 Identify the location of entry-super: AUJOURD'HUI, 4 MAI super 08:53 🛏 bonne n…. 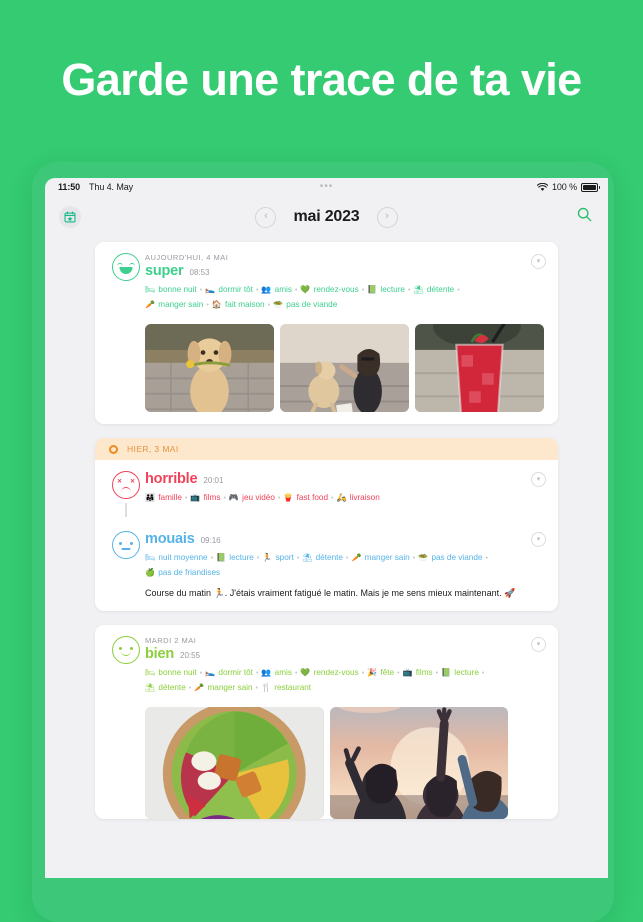
(326, 283).